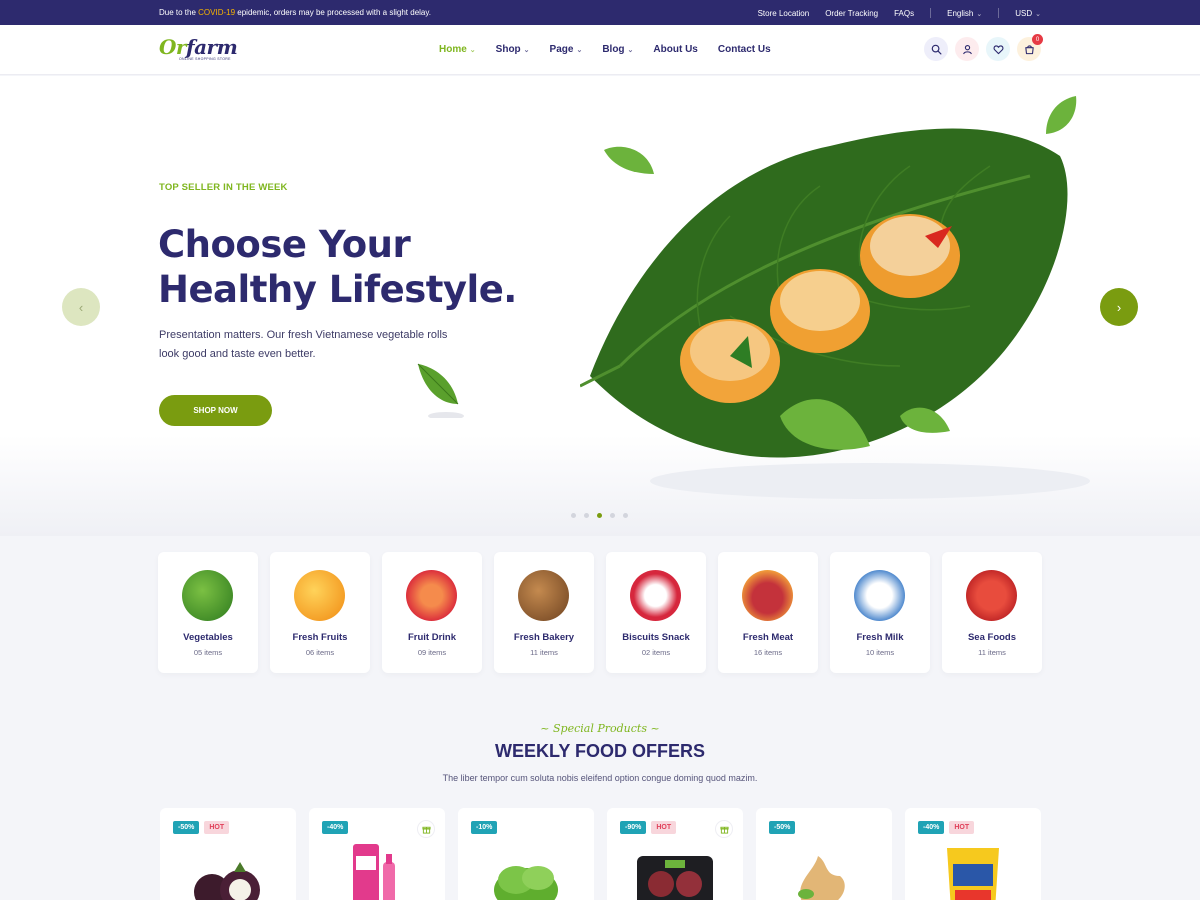 This screenshot has width=1200, height=900. Describe the element at coordinates (999, 13) in the screenshot. I see `divider` at that location.